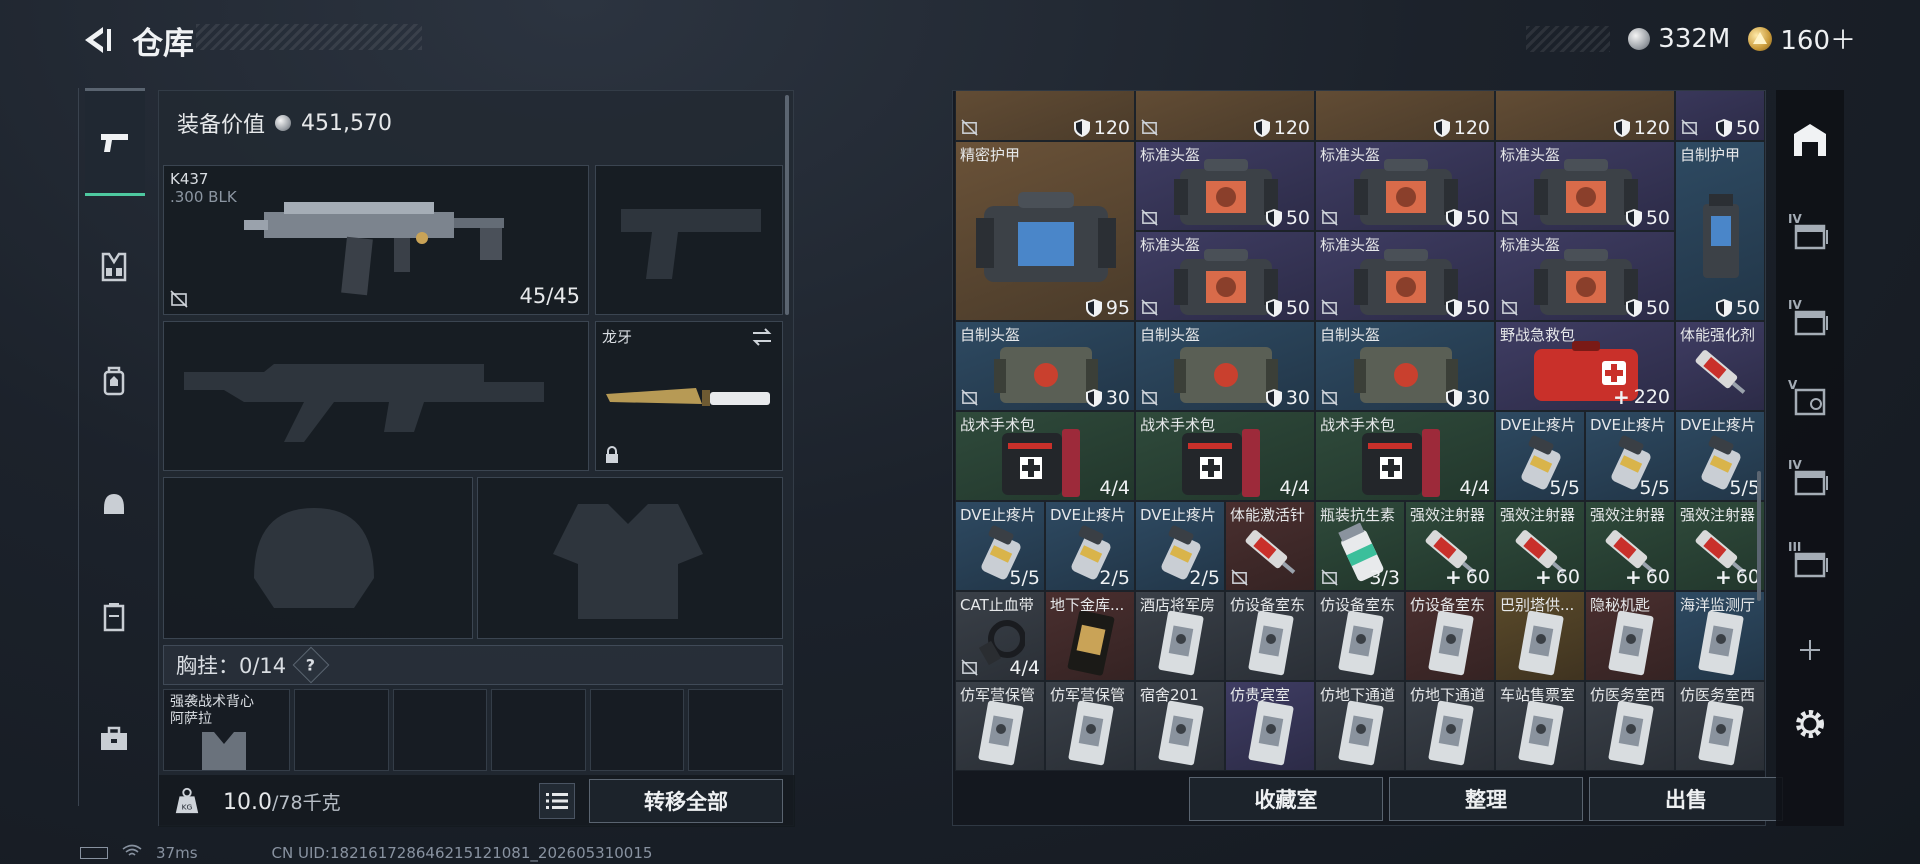 This screenshot has height=864, width=1920. What do you see at coordinates (1720, 230) in the screenshot?
I see `self-armor-item: 自制护甲 50` at bounding box center [1720, 230].